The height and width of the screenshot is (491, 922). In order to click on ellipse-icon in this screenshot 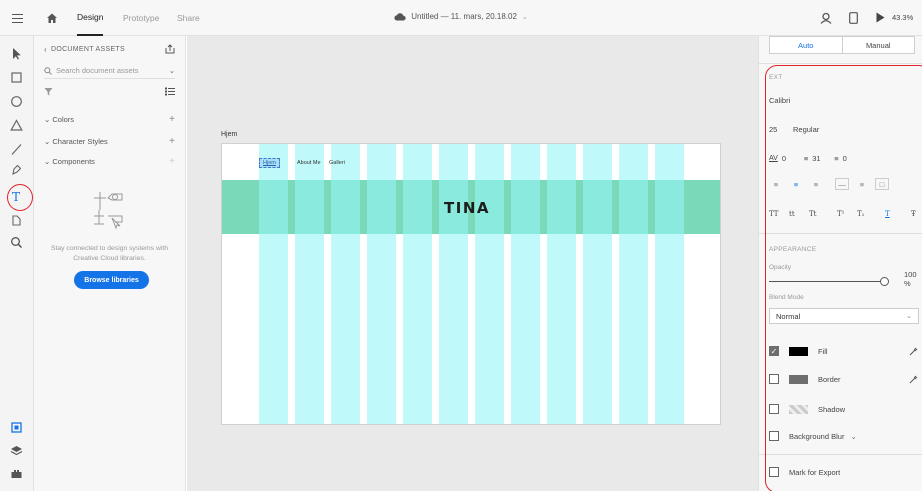, I will do `click(16, 101)`.